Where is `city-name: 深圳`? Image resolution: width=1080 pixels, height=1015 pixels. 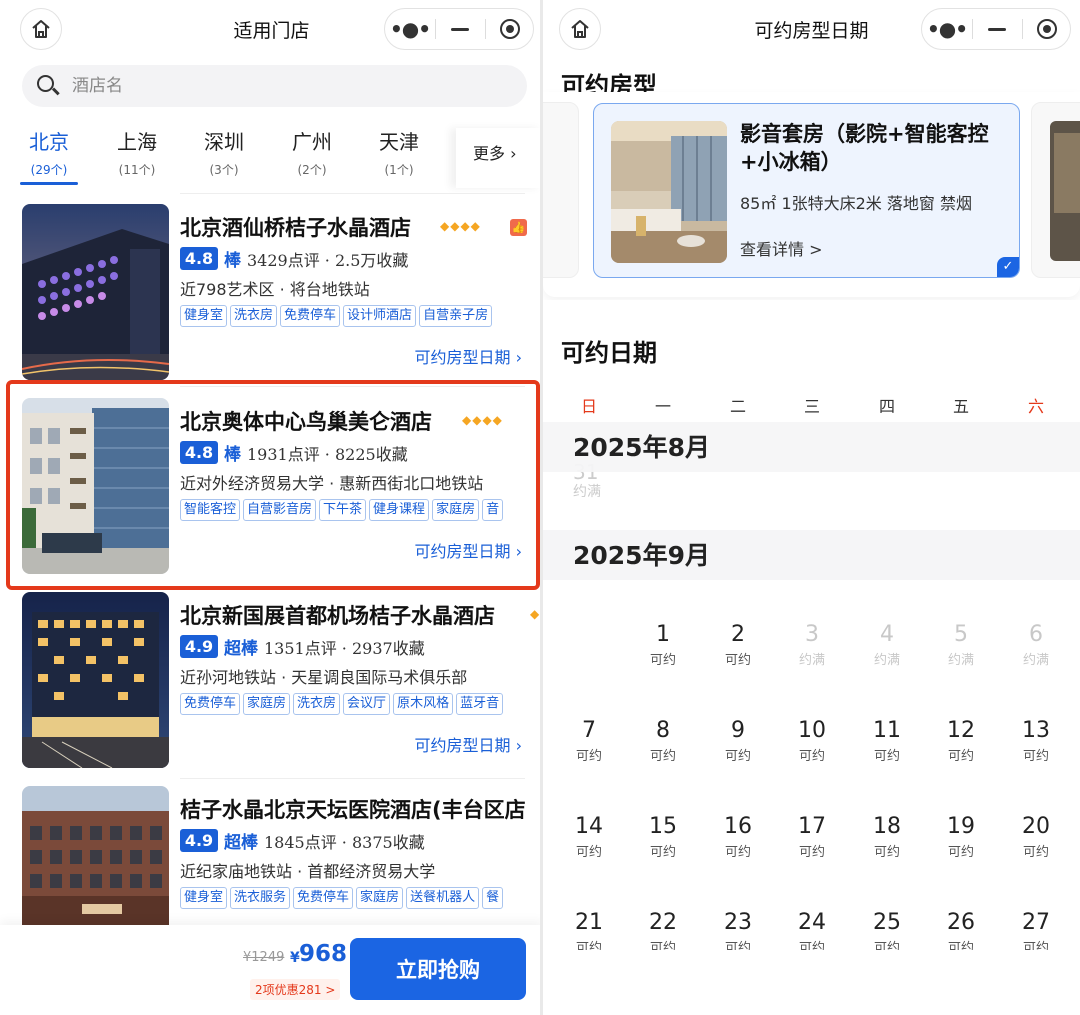
city-name: 深圳 is located at coordinates (224, 142).